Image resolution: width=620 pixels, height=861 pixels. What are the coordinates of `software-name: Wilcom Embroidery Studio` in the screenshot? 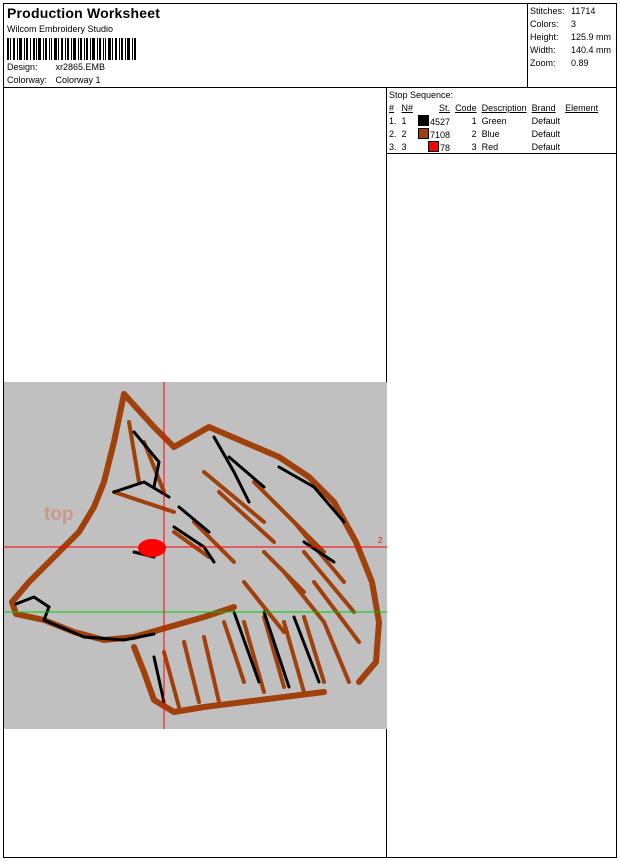 It's located at (60, 29).